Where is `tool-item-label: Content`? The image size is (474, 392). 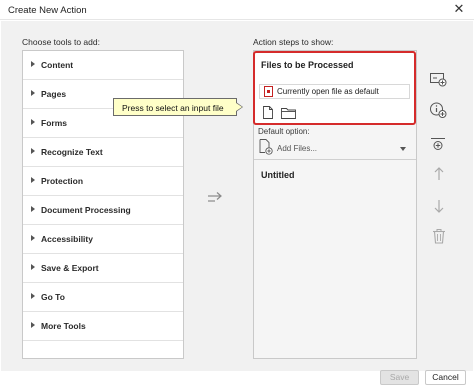
tool-item-label: Content is located at coordinates (57, 65).